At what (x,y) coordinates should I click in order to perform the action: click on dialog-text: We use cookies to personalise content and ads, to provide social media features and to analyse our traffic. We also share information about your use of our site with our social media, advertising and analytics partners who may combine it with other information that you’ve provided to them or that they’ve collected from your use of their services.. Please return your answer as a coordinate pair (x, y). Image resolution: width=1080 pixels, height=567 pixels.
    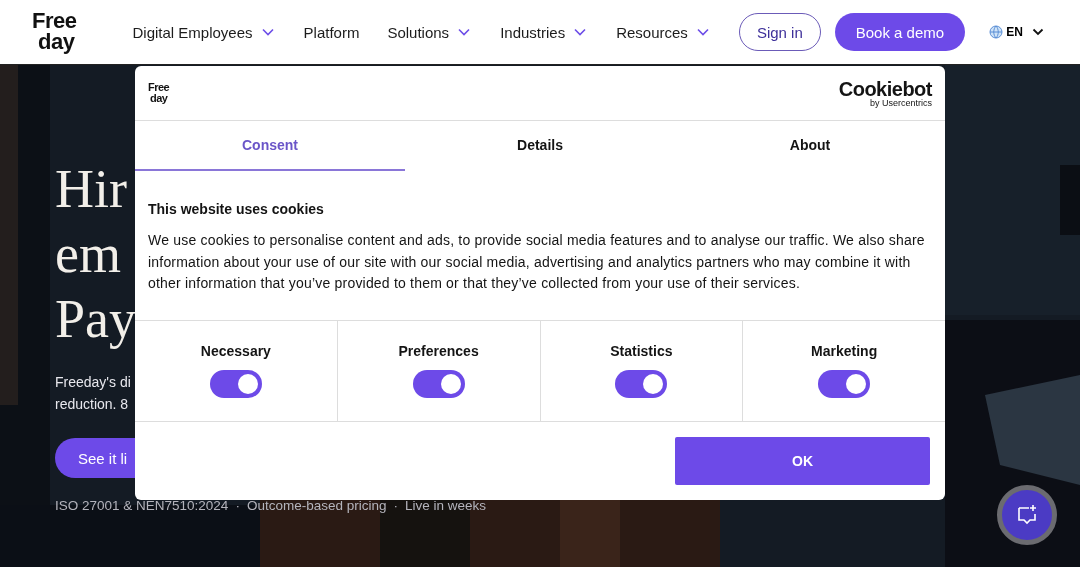
    Looking at the image, I should click on (537, 262).